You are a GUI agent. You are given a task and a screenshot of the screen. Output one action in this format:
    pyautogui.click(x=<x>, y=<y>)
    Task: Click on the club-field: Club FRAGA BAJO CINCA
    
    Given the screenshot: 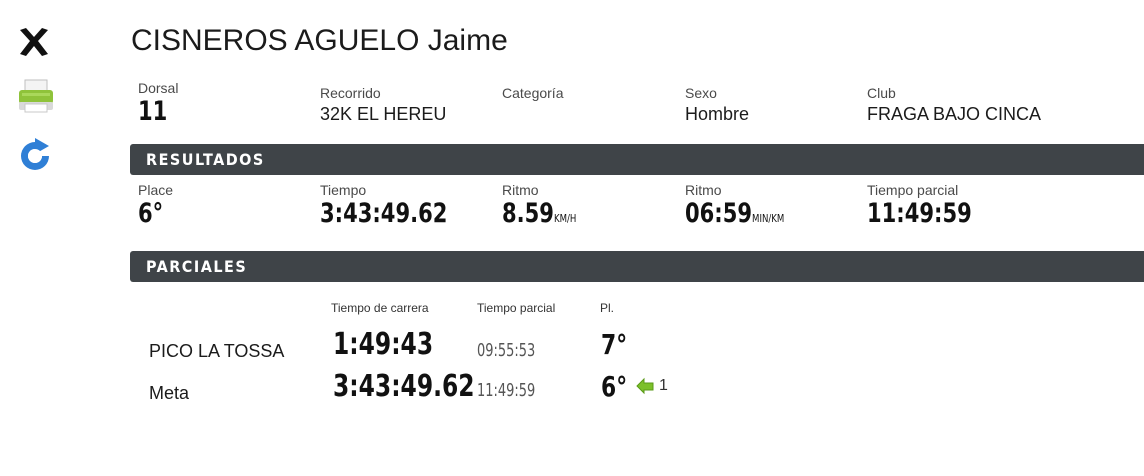 What is the action you would take?
    pyautogui.click(x=954, y=105)
    